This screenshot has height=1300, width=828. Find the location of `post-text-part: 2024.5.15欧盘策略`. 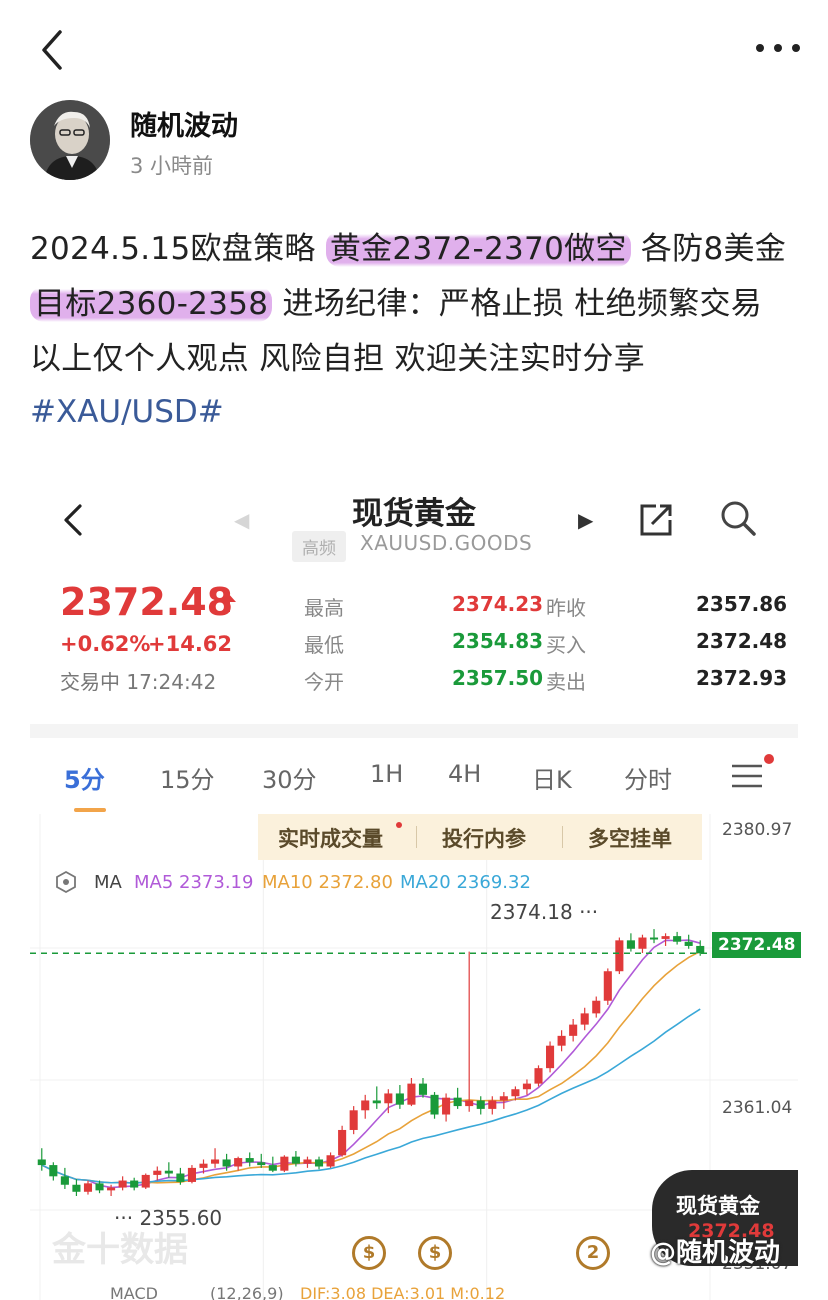

post-text-part: 2024.5.15欧盘策略 is located at coordinates (178, 249).